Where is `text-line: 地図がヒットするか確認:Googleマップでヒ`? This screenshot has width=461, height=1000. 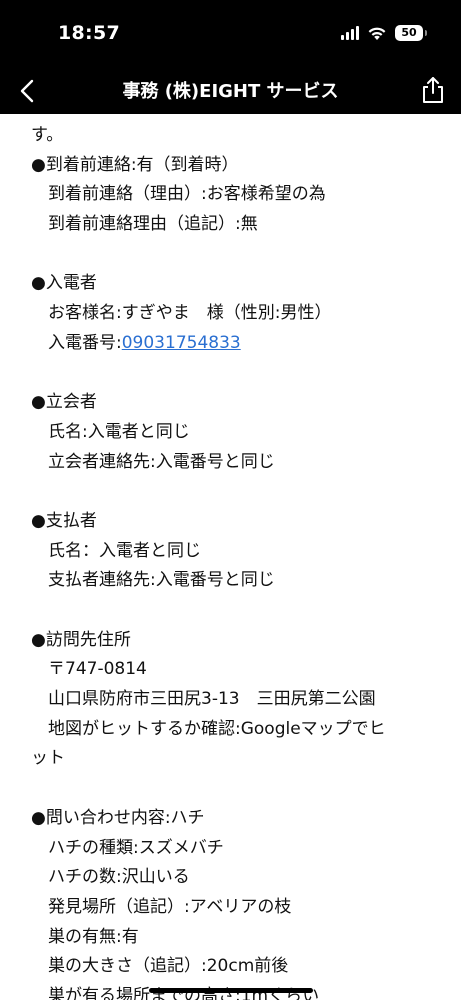 text-line: 地図がヒットするか確認:Googleマップでヒ is located at coordinates (217, 728).